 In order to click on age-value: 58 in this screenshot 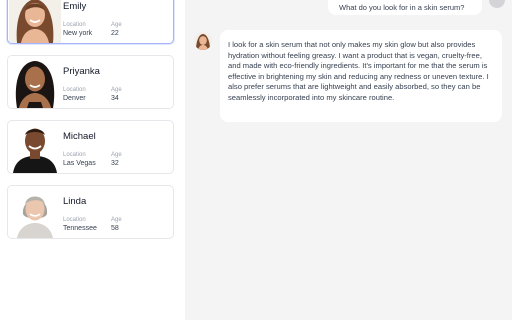, I will do `click(115, 228)`.